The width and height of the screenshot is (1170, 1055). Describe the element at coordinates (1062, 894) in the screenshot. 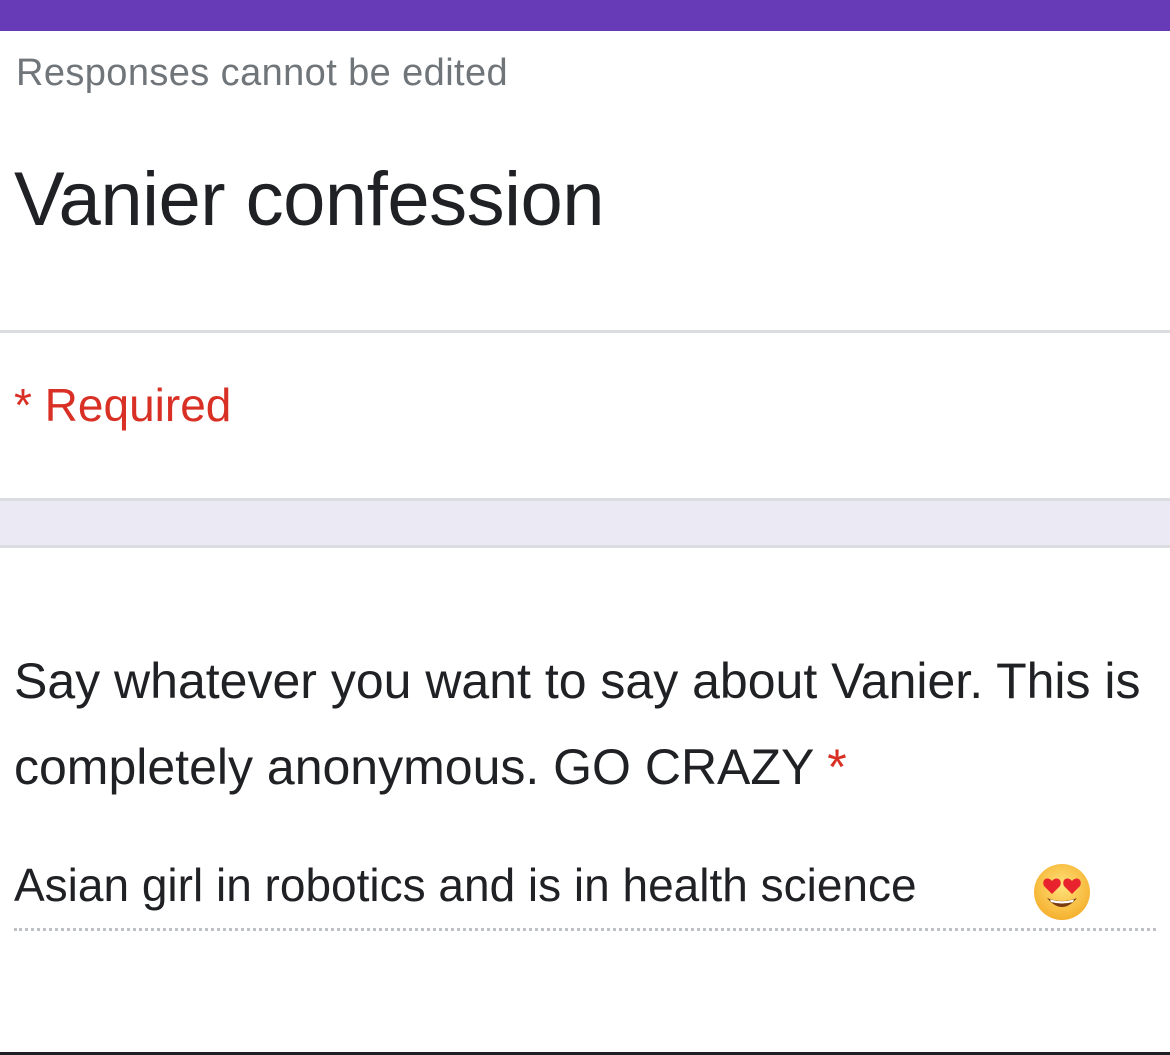

I see `smiling-face-with-heart-eyes-icon` at that location.